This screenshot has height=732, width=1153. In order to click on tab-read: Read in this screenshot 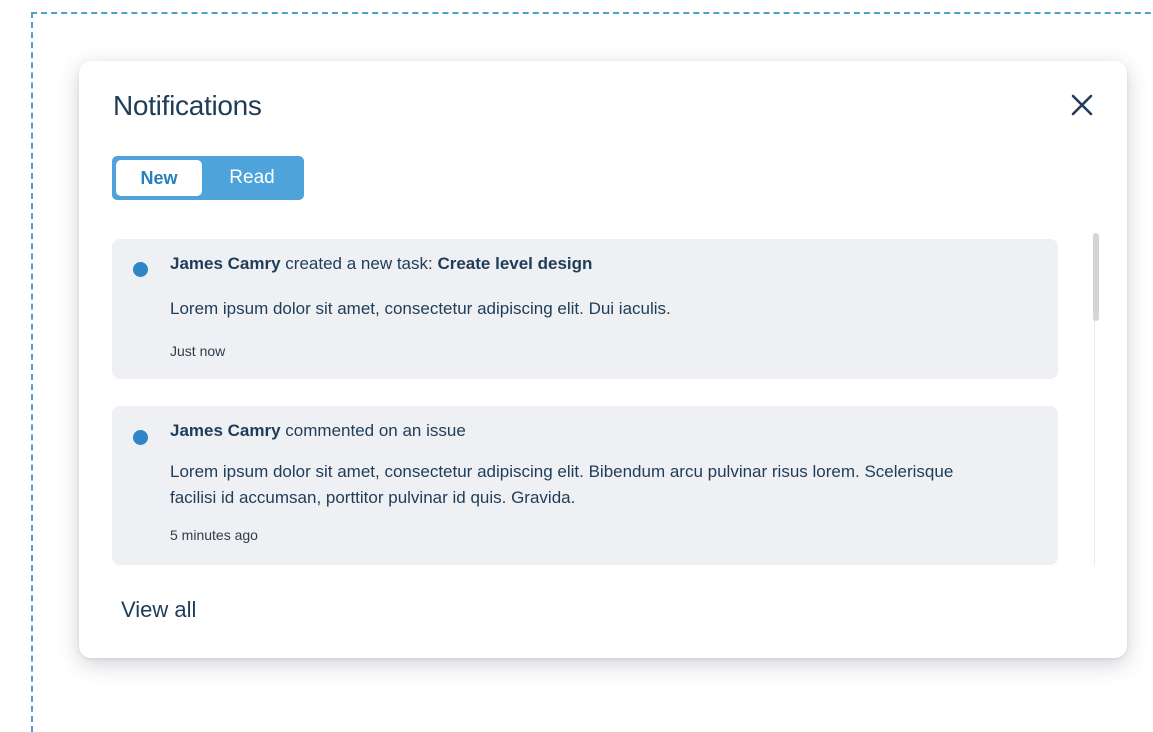, I will do `click(252, 178)`.